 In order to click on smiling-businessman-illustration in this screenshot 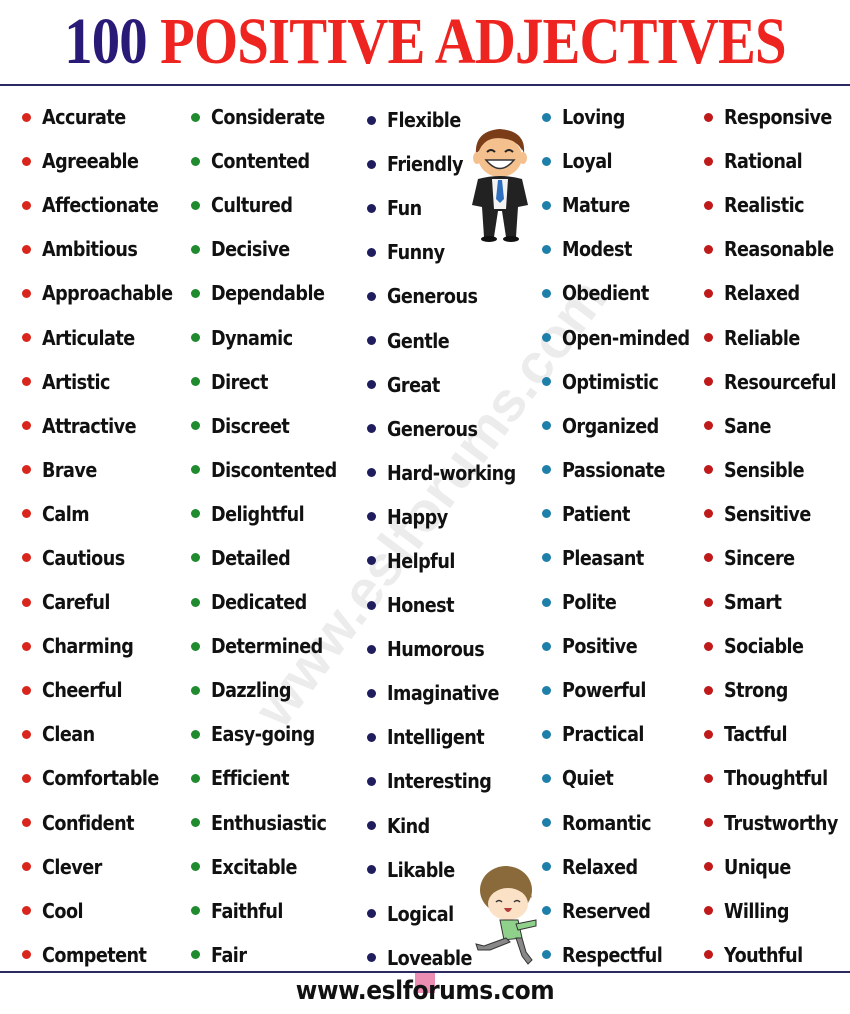, I will do `click(500, 185)`.